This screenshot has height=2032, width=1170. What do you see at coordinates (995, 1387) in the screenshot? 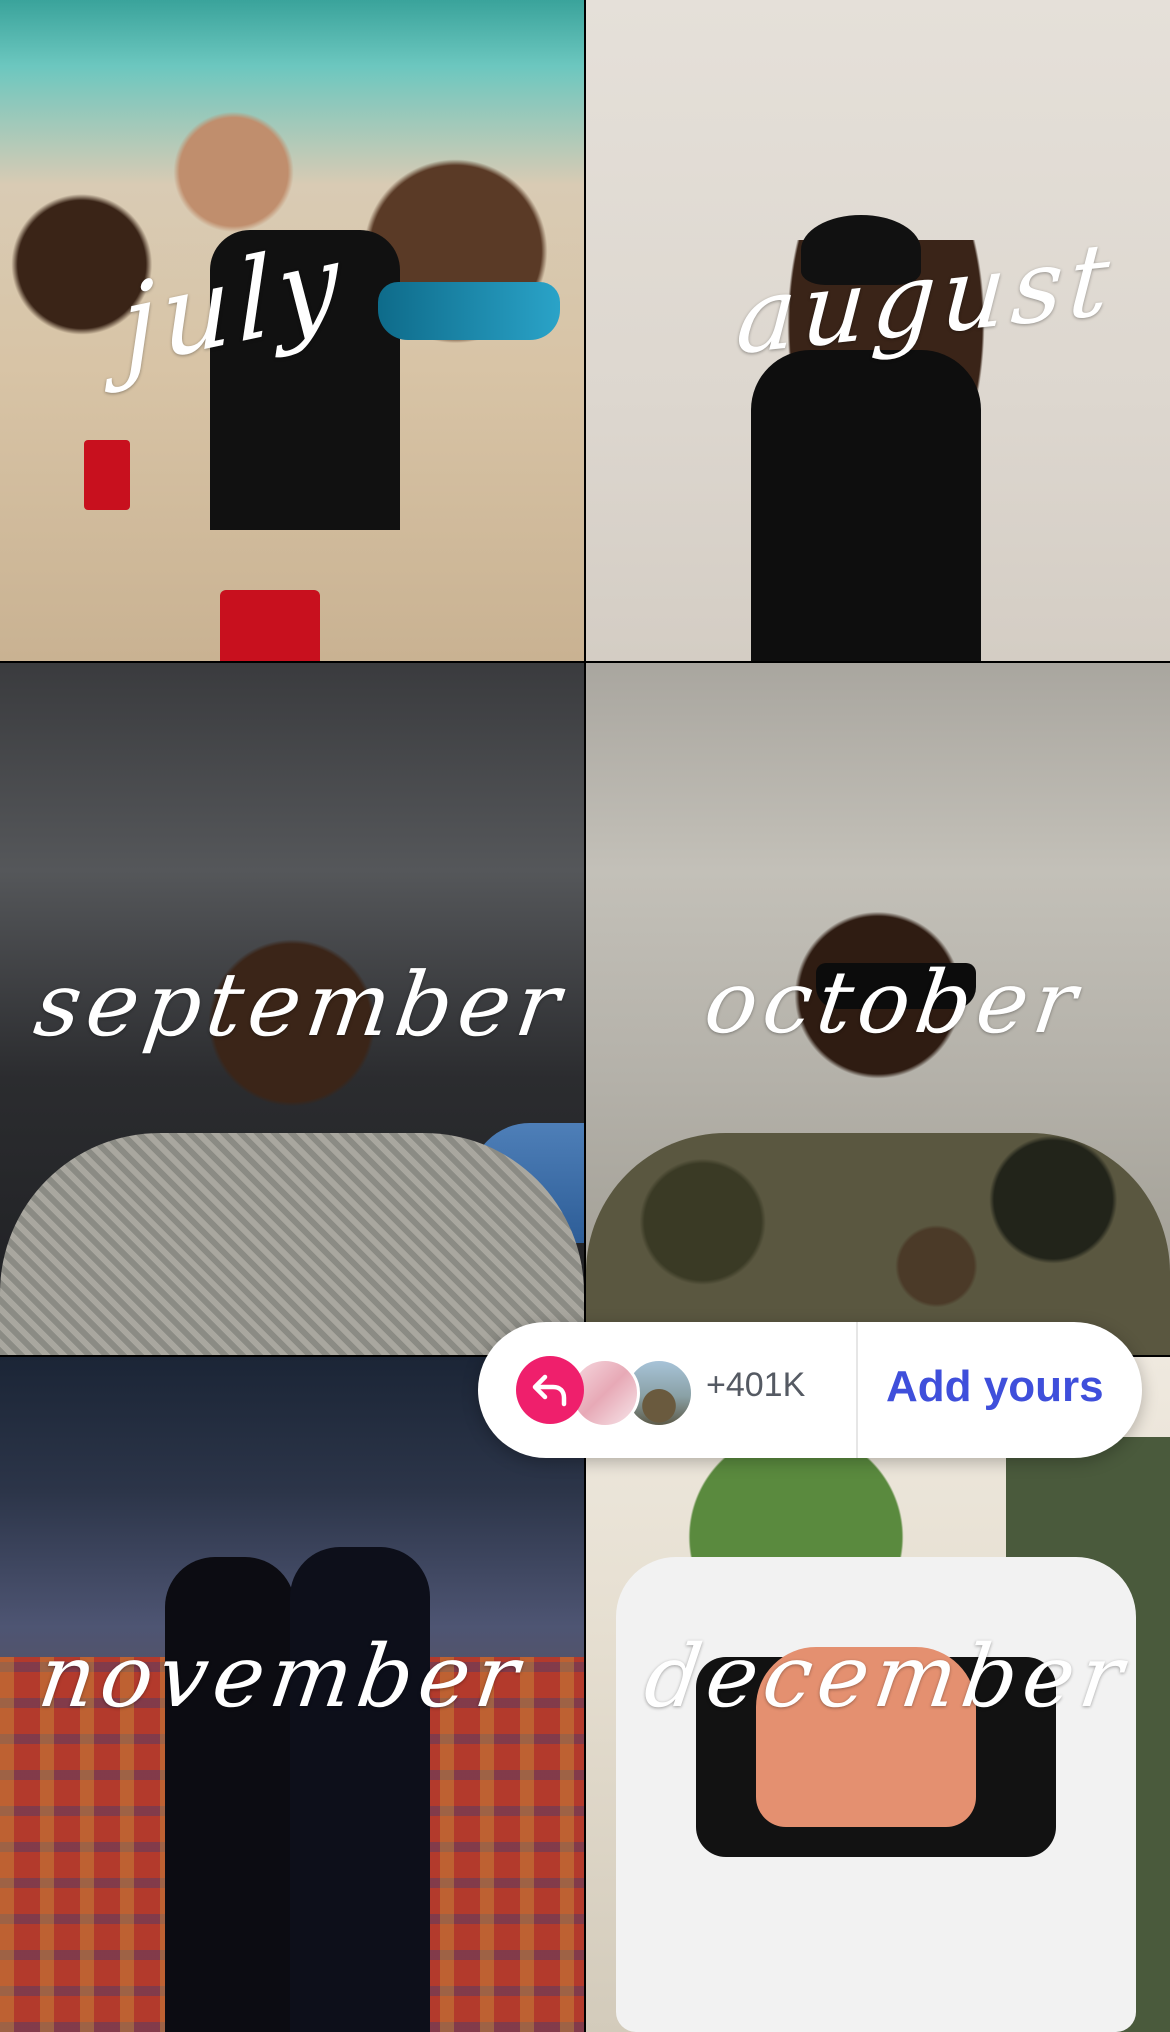
I see `add-yours-button: Add yours` at bounding box center [995, 1387].